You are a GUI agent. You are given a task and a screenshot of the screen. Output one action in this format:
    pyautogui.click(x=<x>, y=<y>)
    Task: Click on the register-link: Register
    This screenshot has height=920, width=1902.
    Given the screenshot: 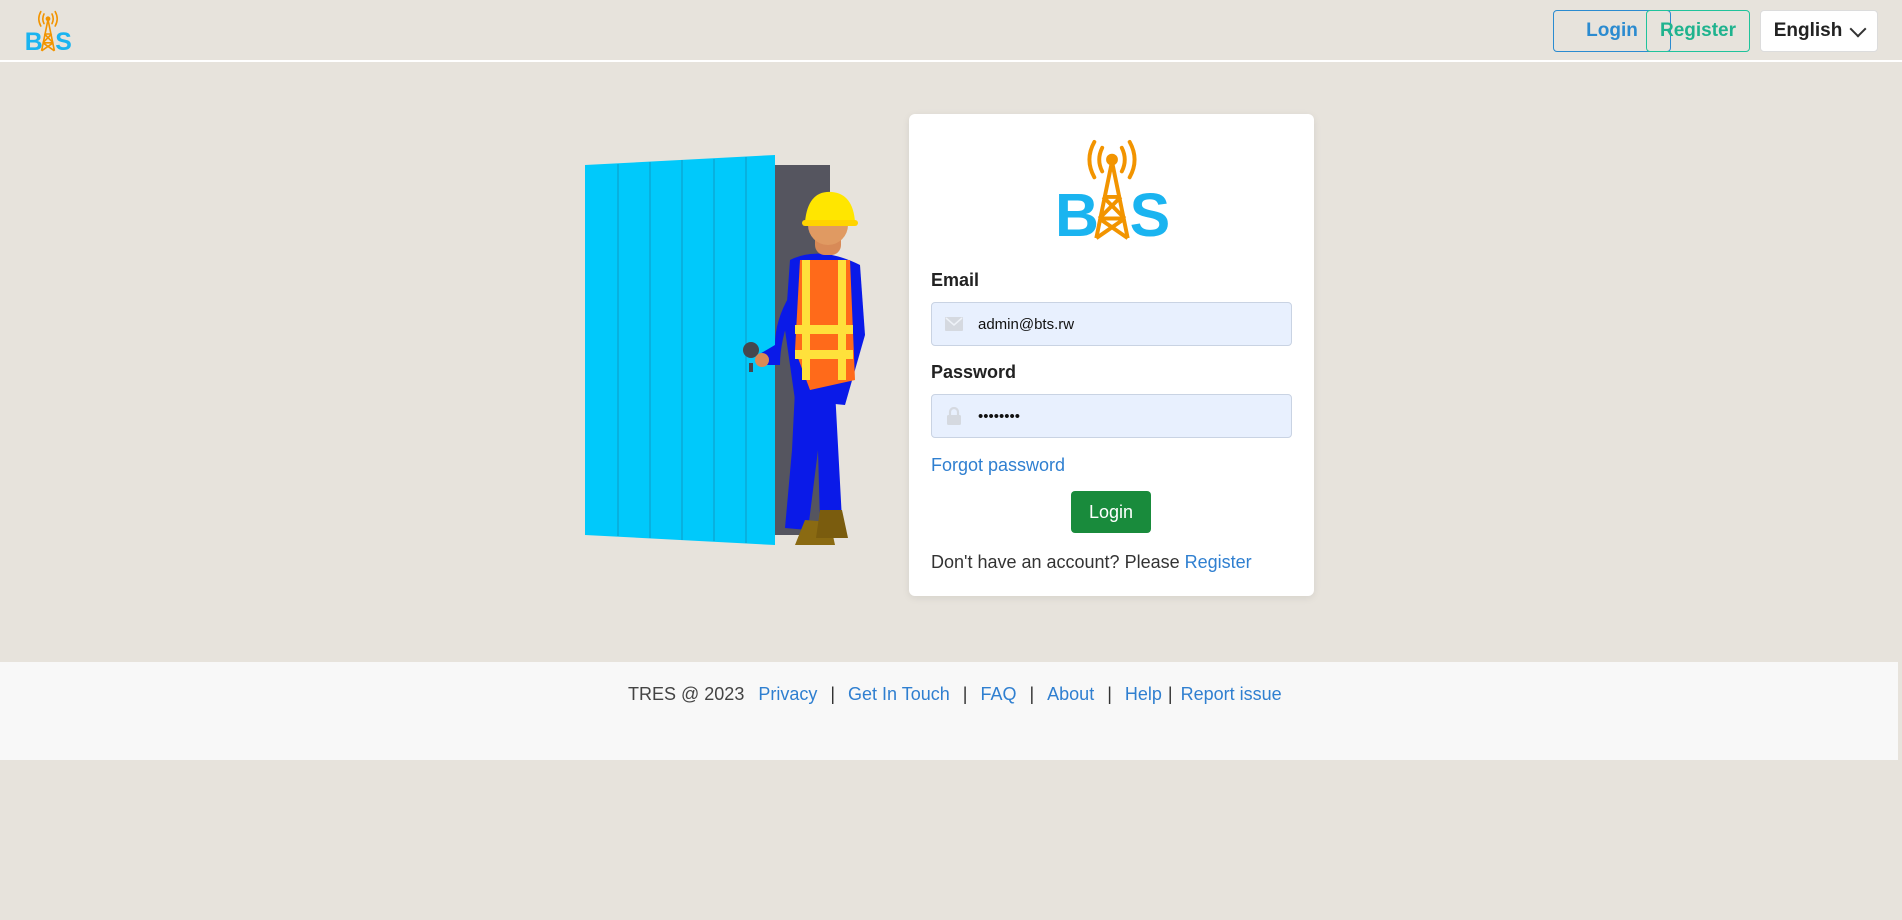 What is the action you would take?
    pyautogui.click(x=1218, y=562)
    